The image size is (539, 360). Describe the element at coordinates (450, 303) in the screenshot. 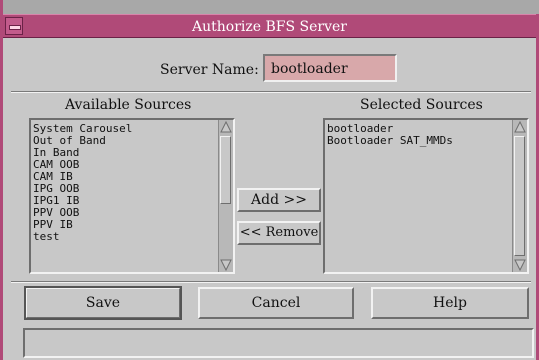

I see `help-button: Help` at that location.